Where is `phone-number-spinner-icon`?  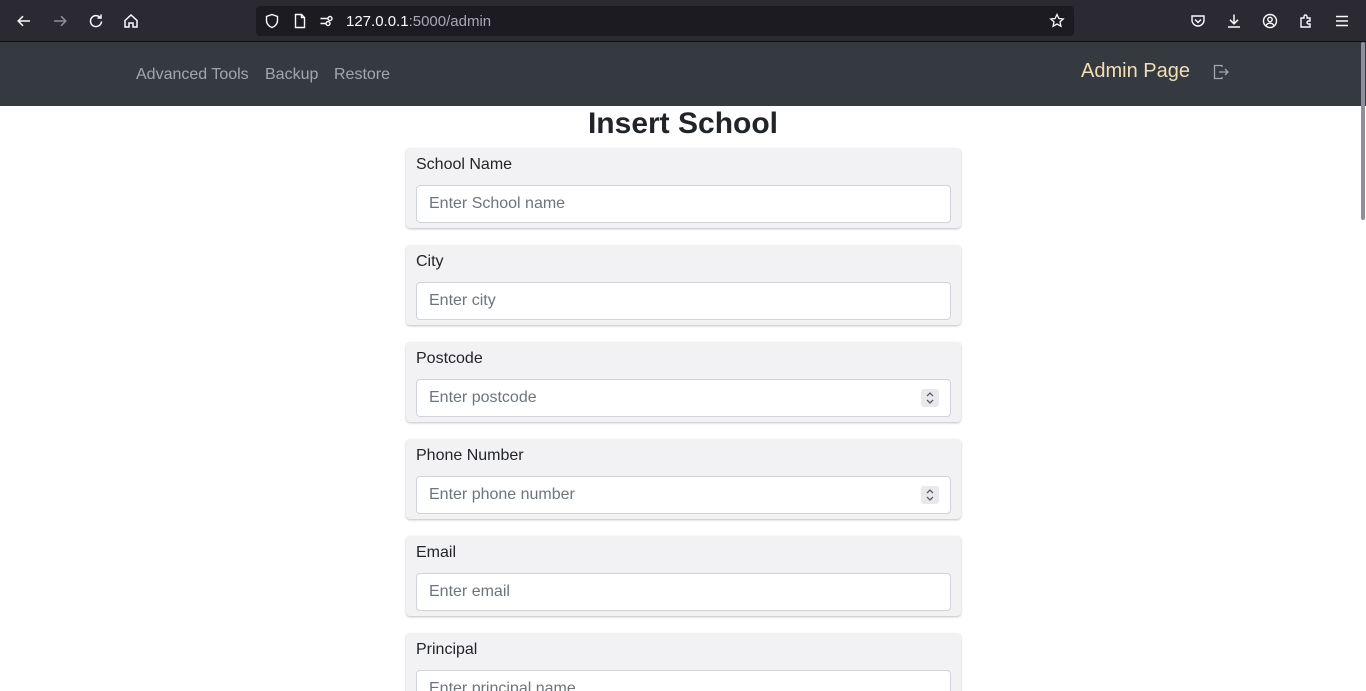 phone-number-spinner-icon is located at coordinates (930, 495).